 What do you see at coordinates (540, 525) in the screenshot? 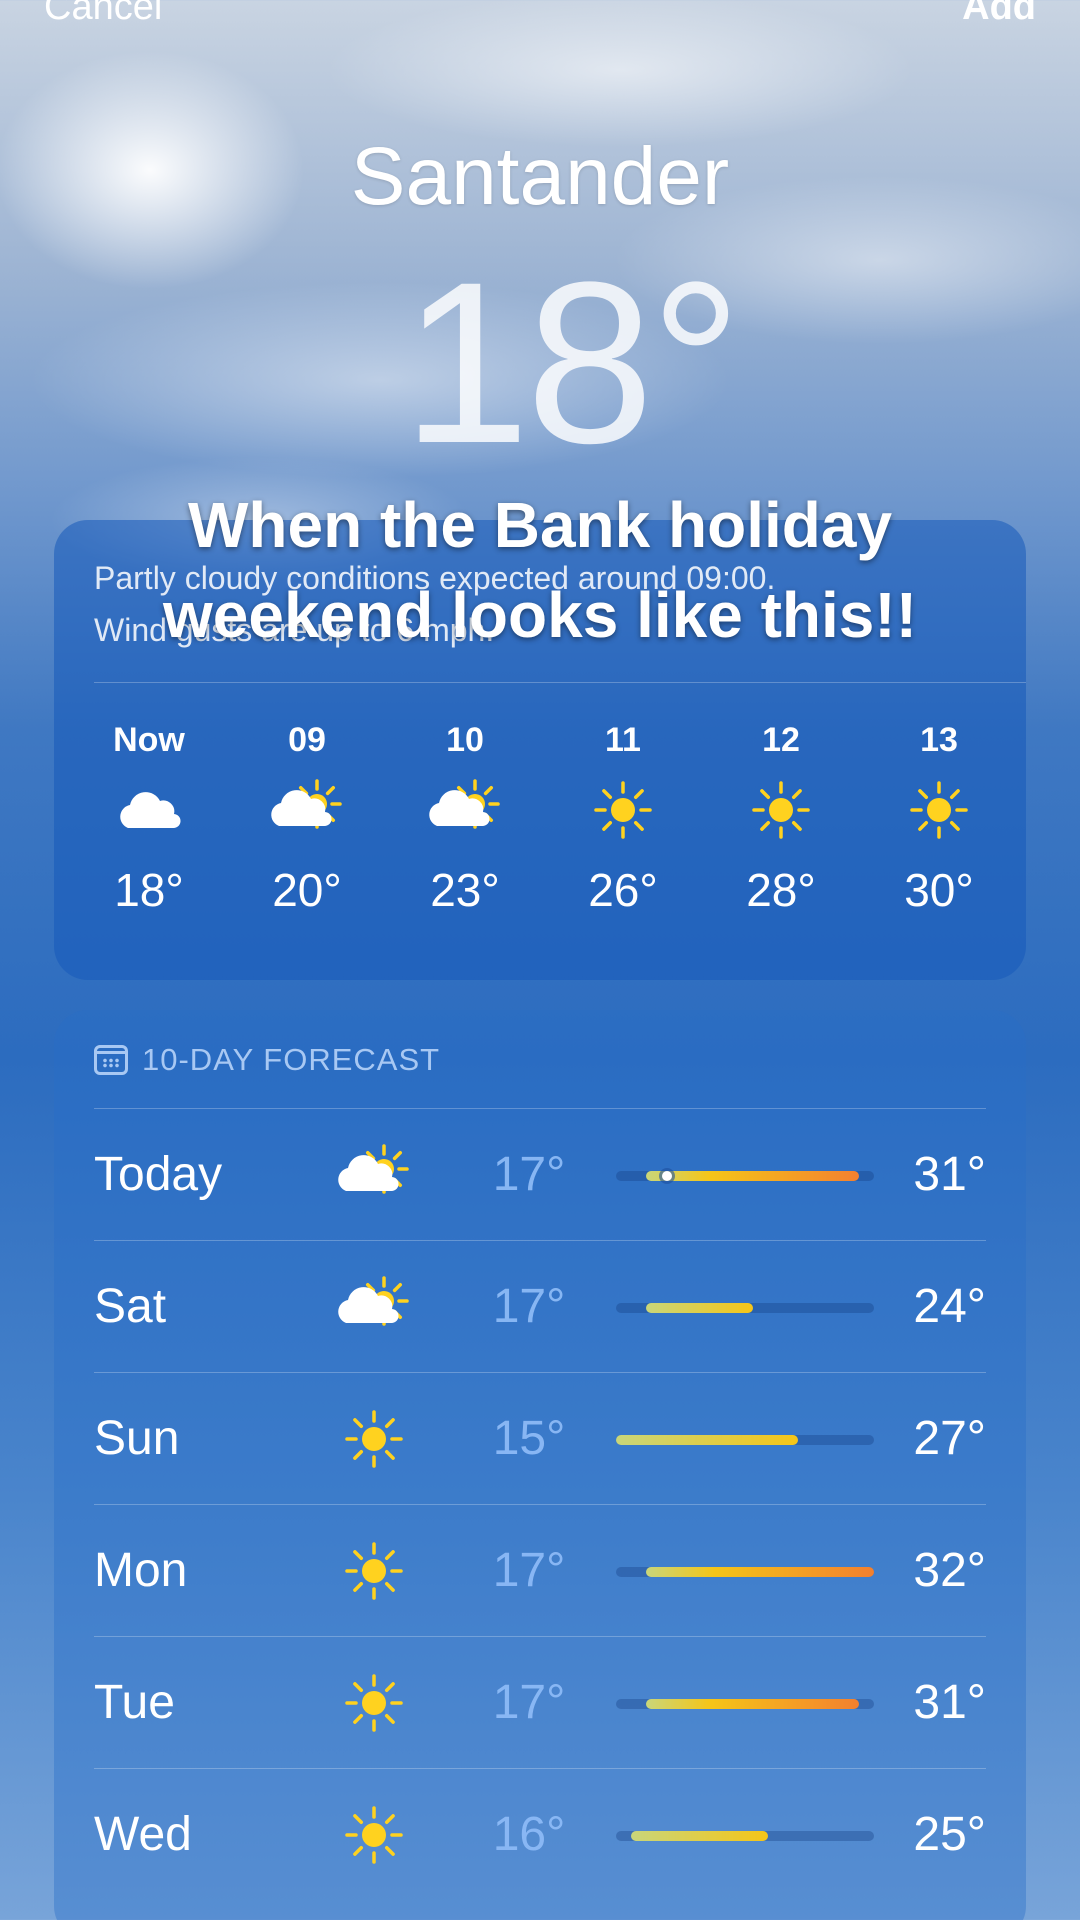
I see `caption-line-1: When the Bank holiday` at bounding box center [540, 525].